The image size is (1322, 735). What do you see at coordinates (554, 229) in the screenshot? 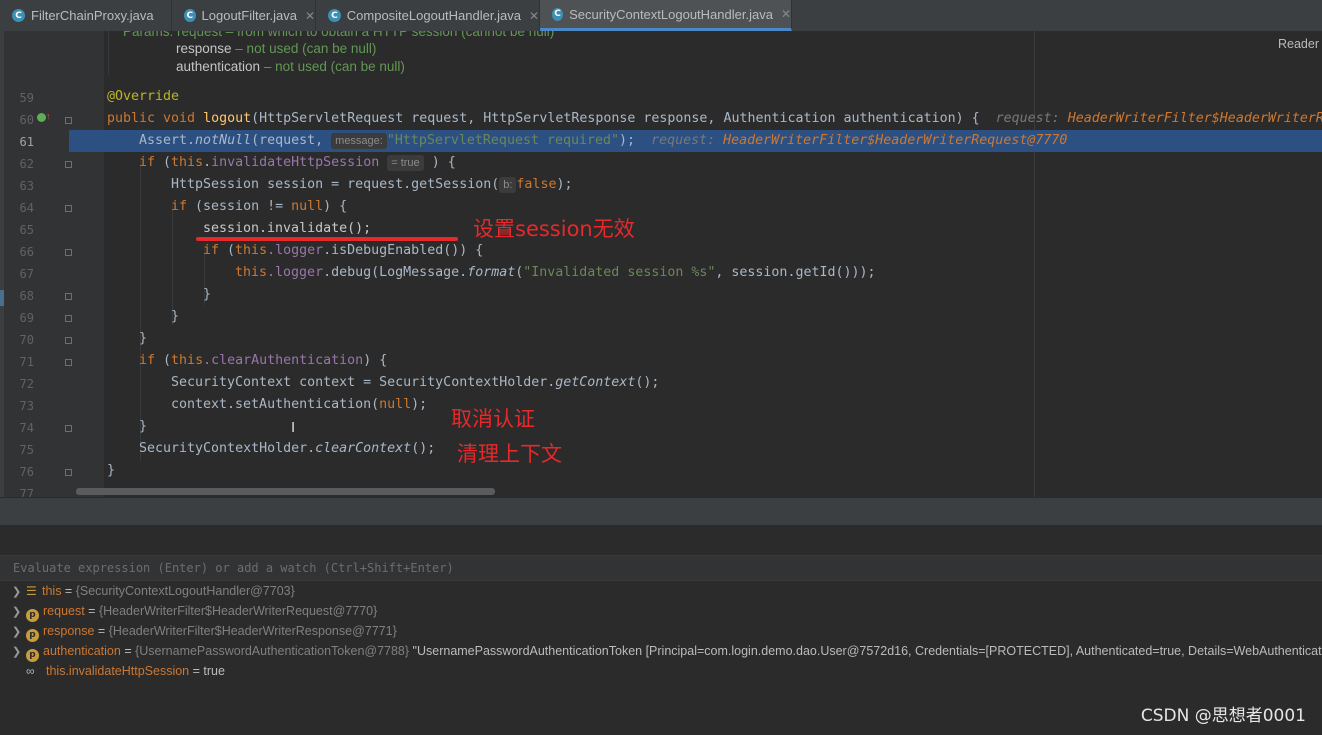
I see `annotation-invalidate-session: 设置session无效` at bounding box center [554, 229].